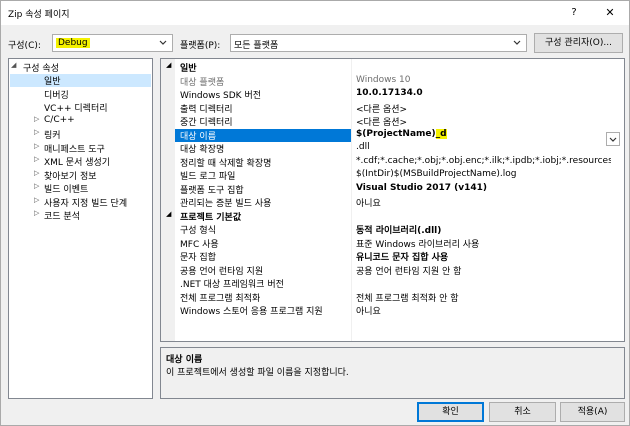 The width and height of the screenshot is (630, 426). Describe the element at coordinates (482, 94) in the screenshot. I see `property-value: 10.0.17134.0` at that location.